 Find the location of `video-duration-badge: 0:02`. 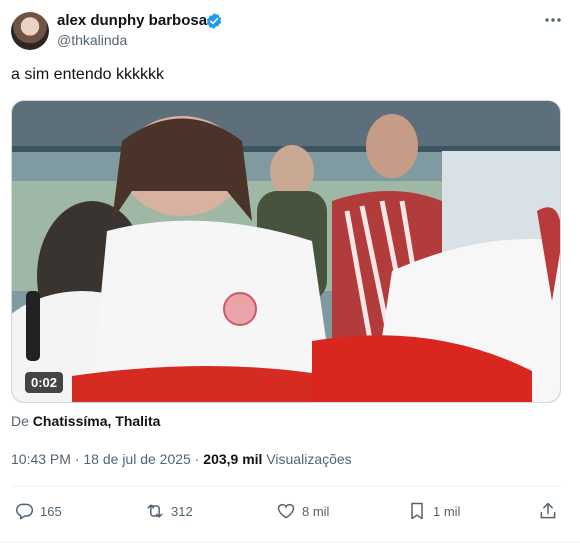

video-duration-badge: 0:02 is located at coordinates (44, 382).